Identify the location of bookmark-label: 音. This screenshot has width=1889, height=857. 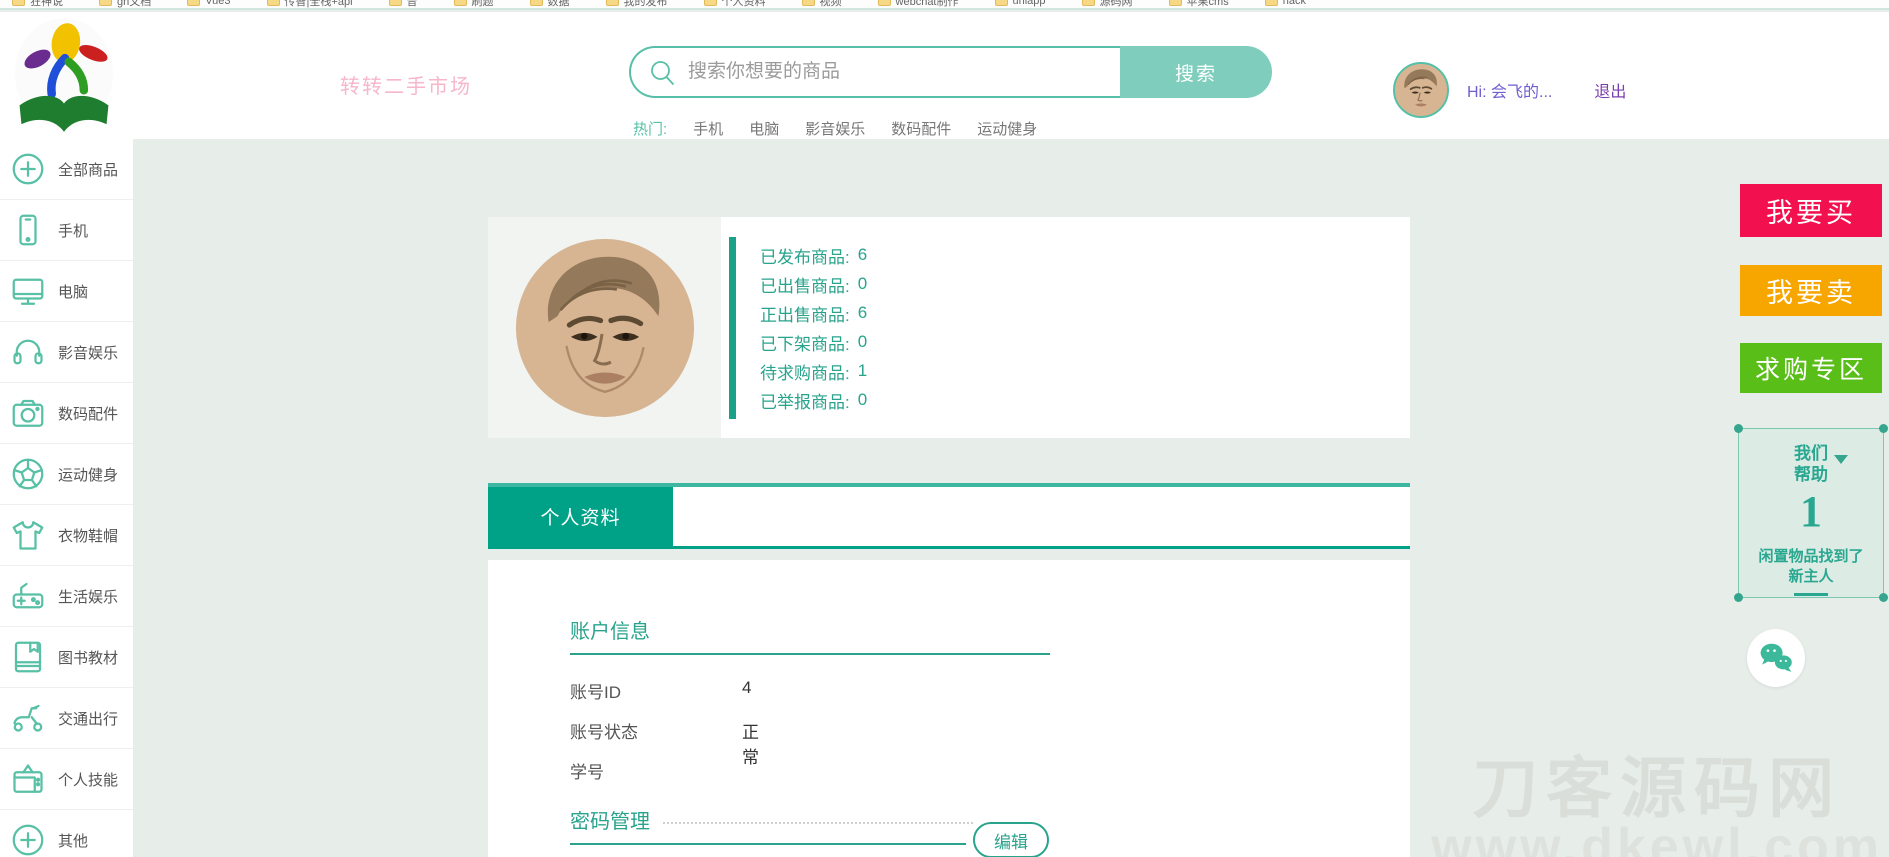
(412, 4).